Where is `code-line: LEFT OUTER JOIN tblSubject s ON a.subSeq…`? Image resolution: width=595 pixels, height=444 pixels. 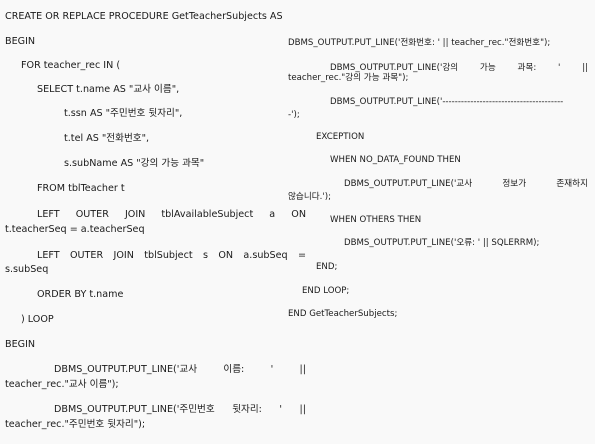
code-line: LEFT OUTER JOIN tblSubject s ON a.subSeq… is located at coordinates (171, 255).